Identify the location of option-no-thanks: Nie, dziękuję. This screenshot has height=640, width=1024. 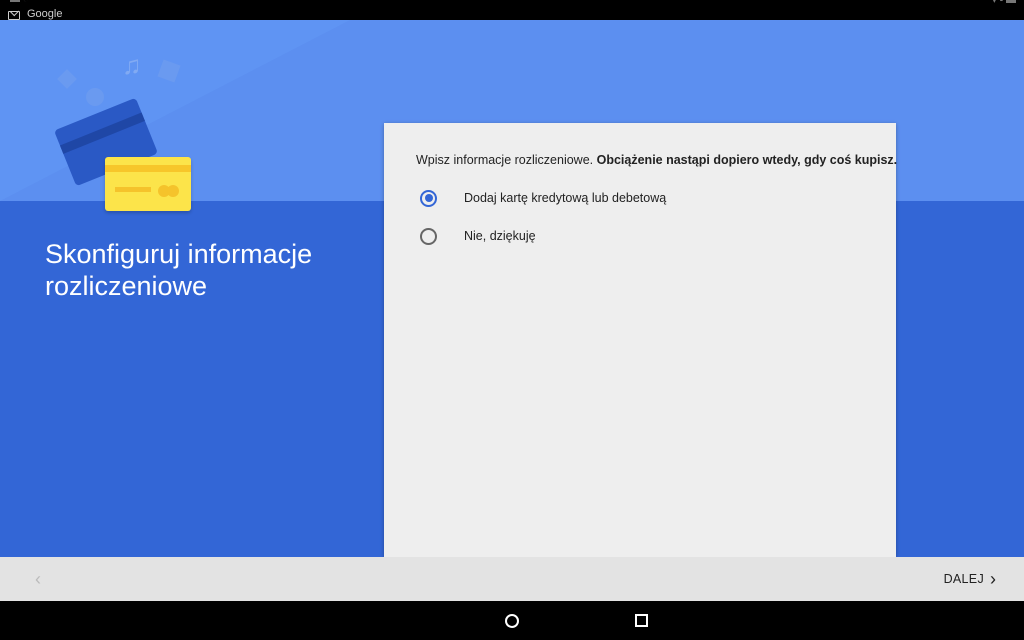
(478, 236).